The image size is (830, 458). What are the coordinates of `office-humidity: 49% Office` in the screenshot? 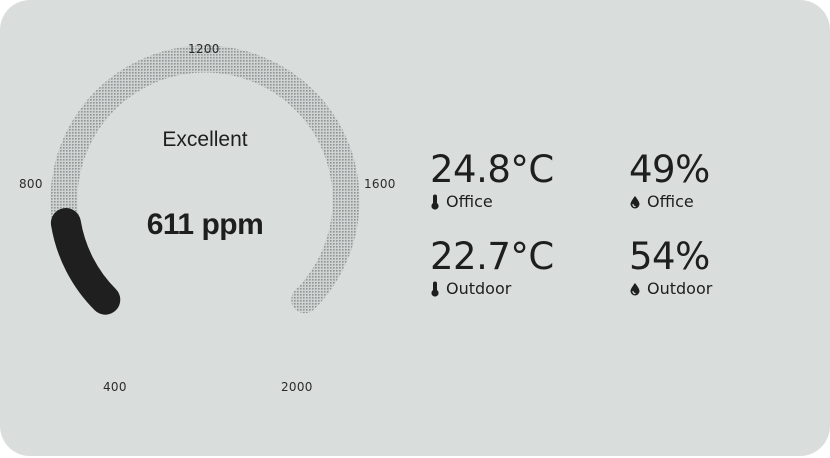 It's located at (669, 180).